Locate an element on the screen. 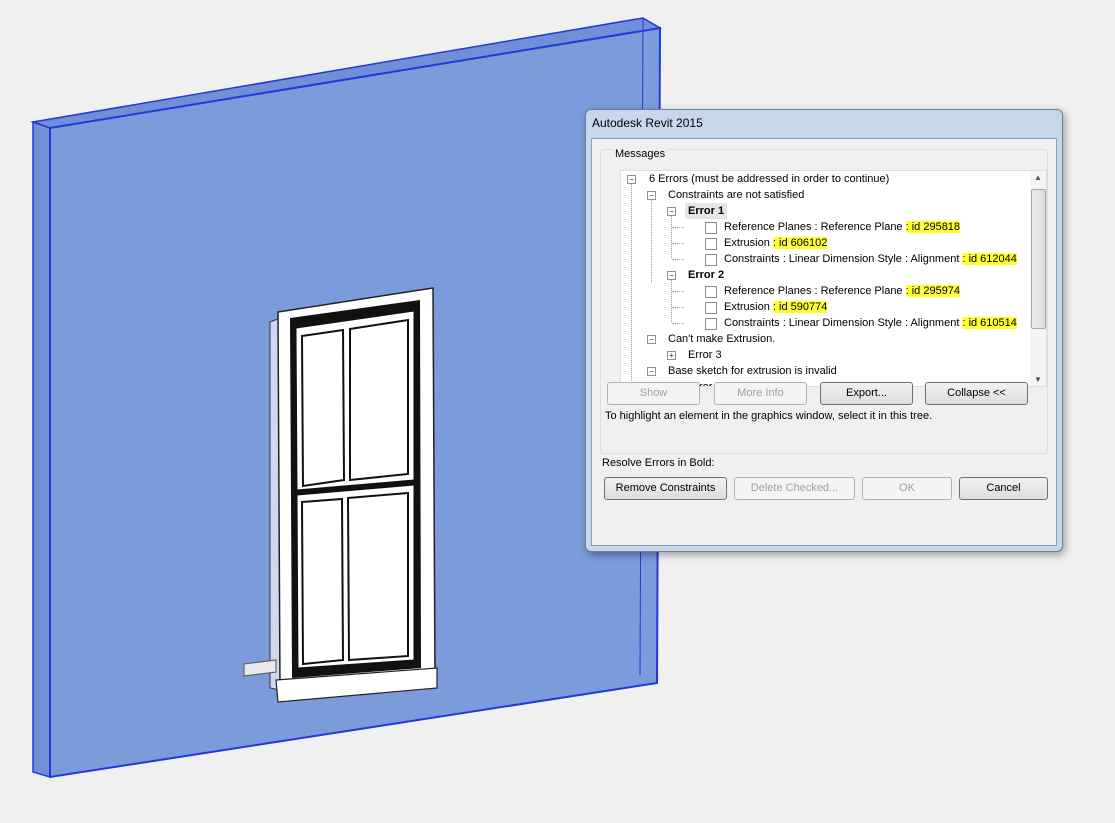 The image size is (1115, 823). remove-constraints-button: Remove Constraints is located at coordinates (665, 488).